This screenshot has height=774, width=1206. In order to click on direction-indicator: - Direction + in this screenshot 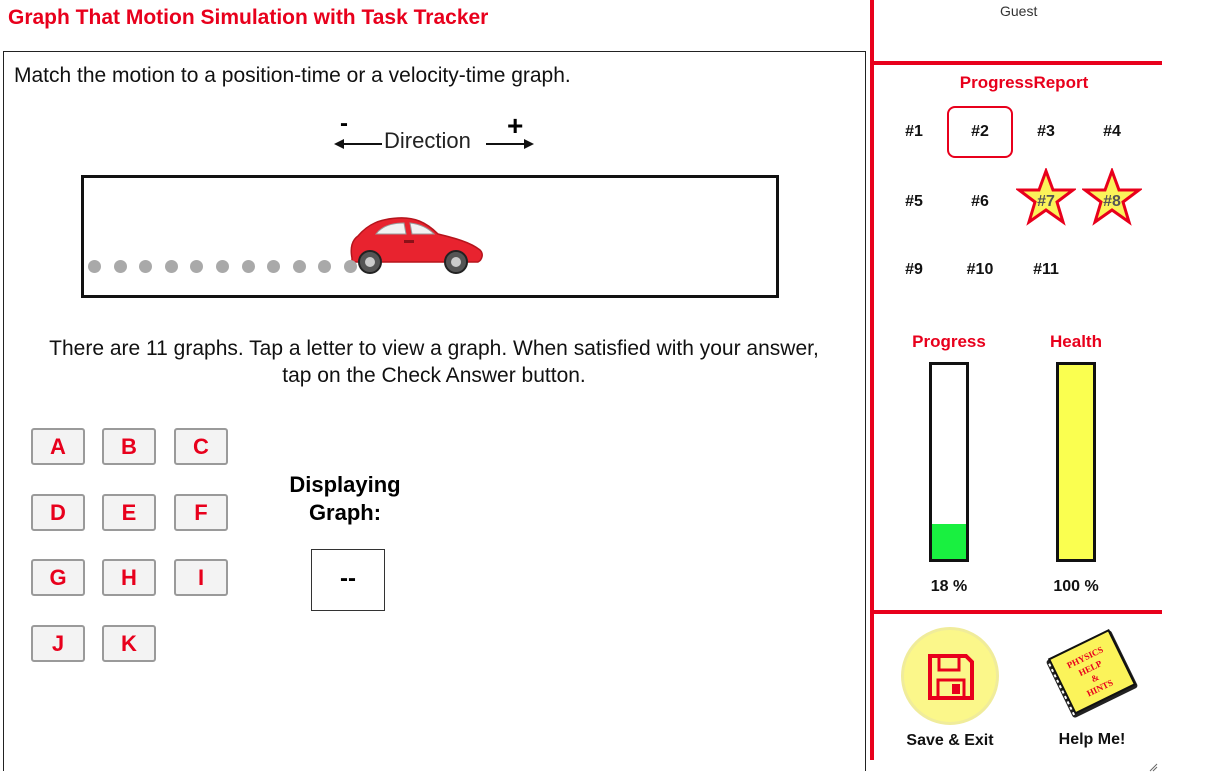, I will do `click(434, 136)`.